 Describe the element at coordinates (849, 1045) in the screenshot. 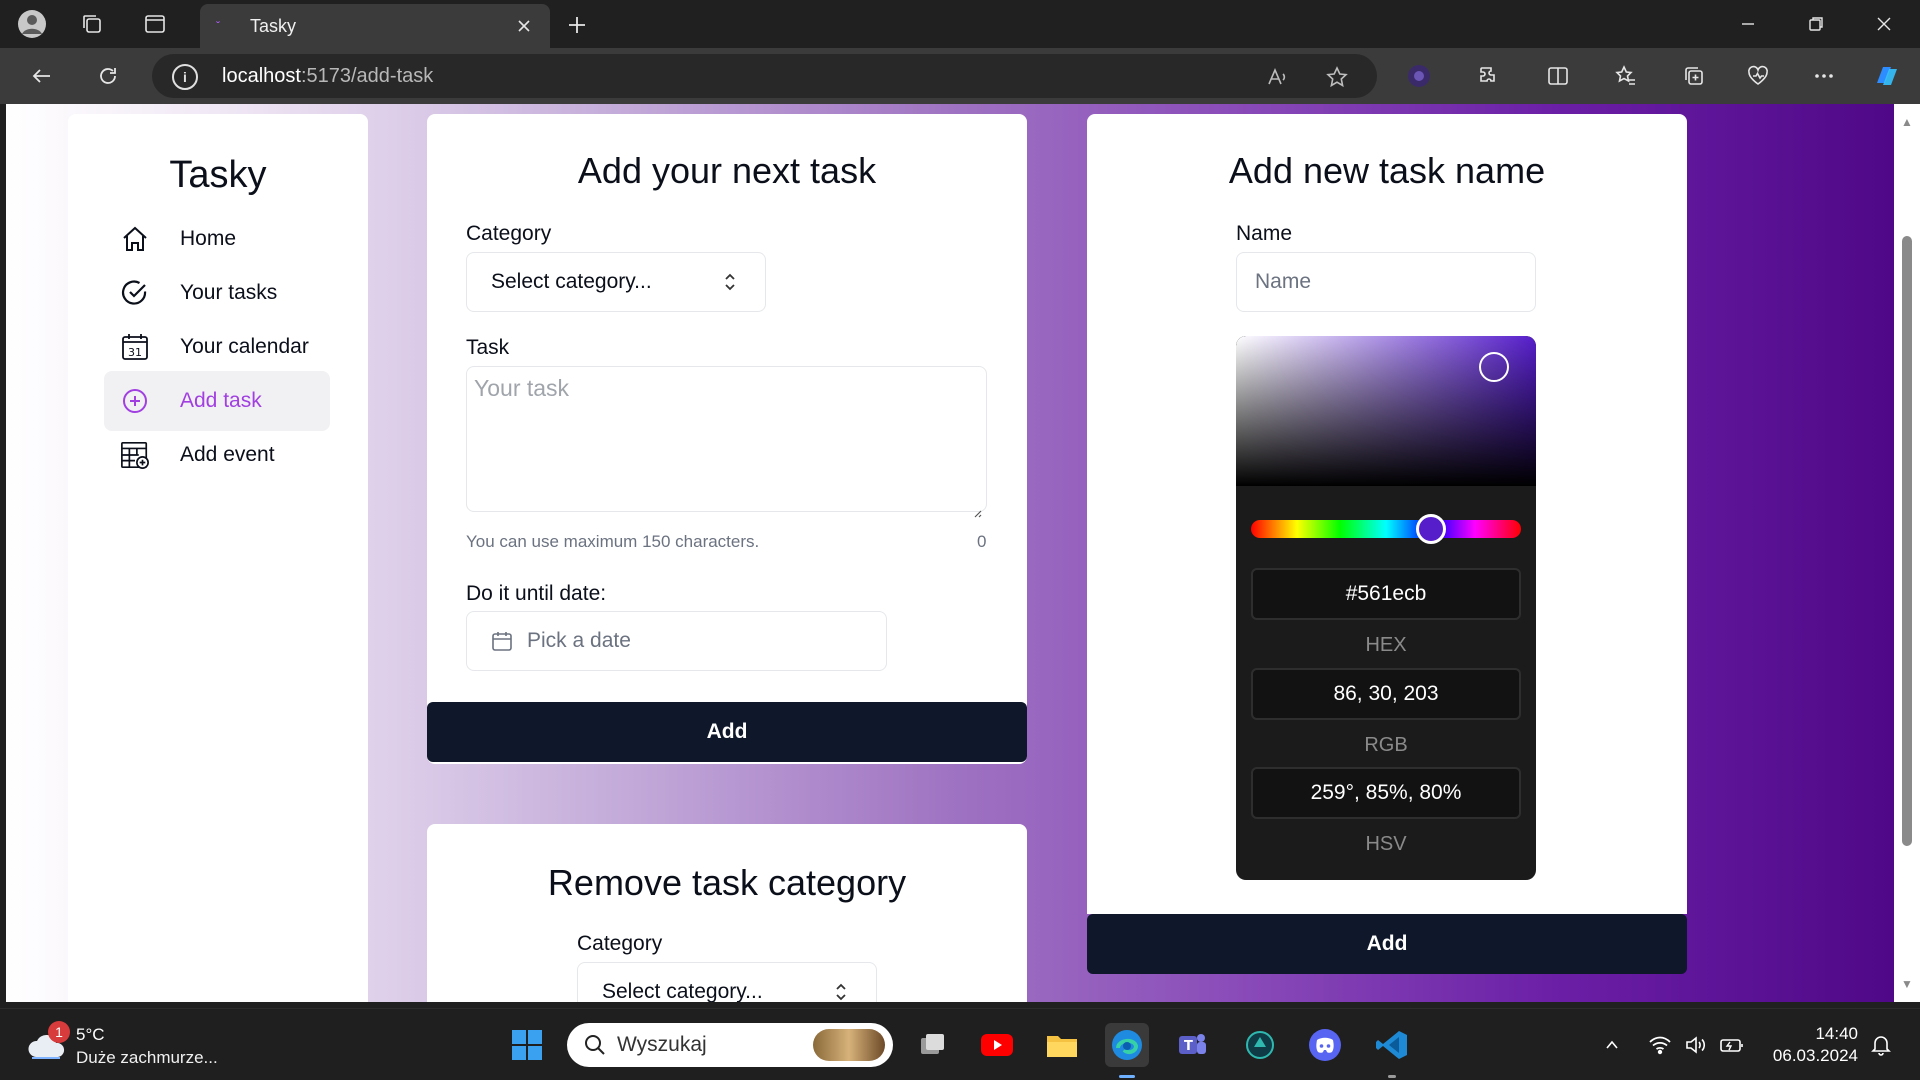

I see `search-highlight-image` at that location.